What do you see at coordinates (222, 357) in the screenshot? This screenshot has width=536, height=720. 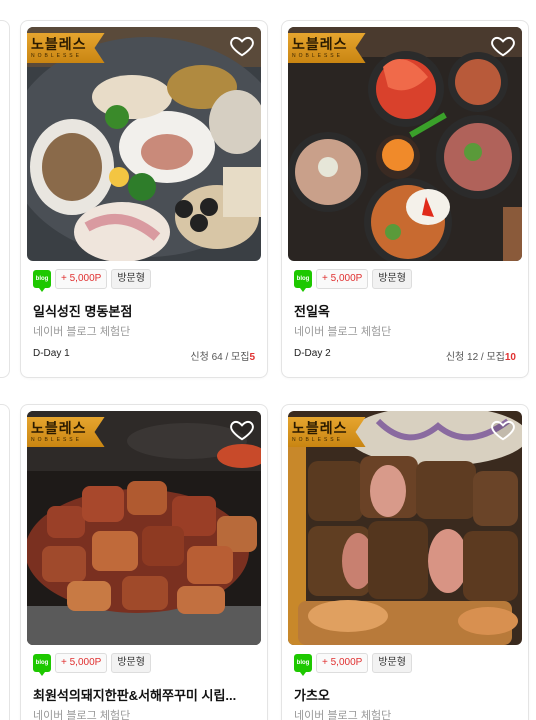 I see `applicant-count: 신청 64 / 모집5` at bounding box center [222, 357].